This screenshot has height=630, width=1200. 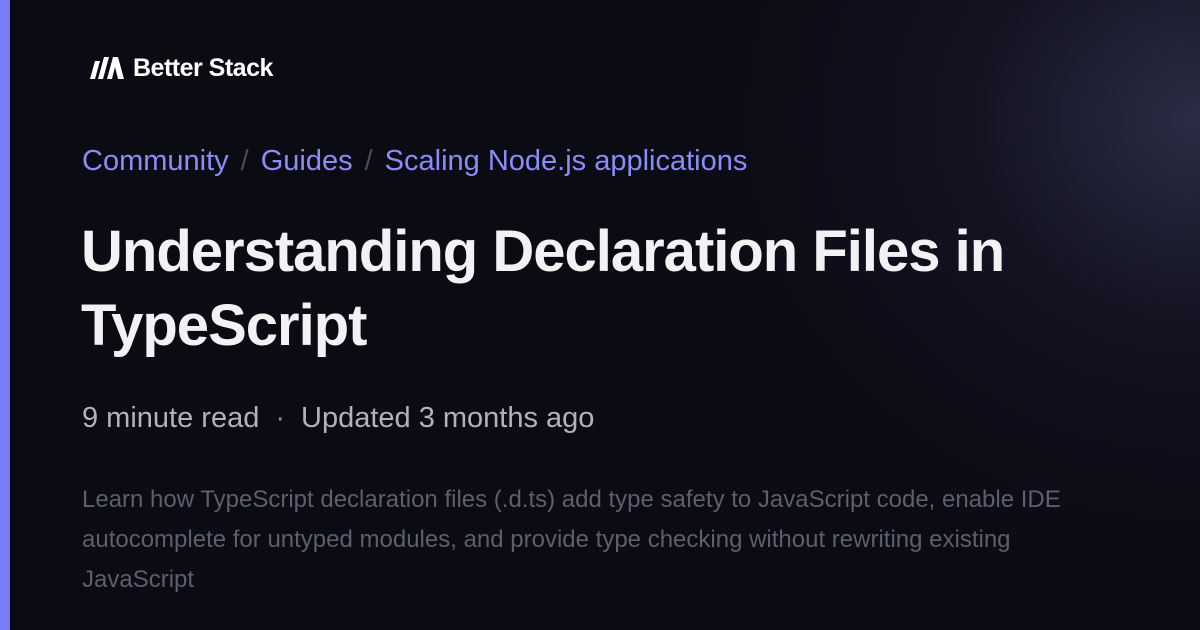 What do you see at coordinates (448, 418) in the screenshot?
I see `updated-time: Updated 3 months ago` at bounding box center [448, 418].